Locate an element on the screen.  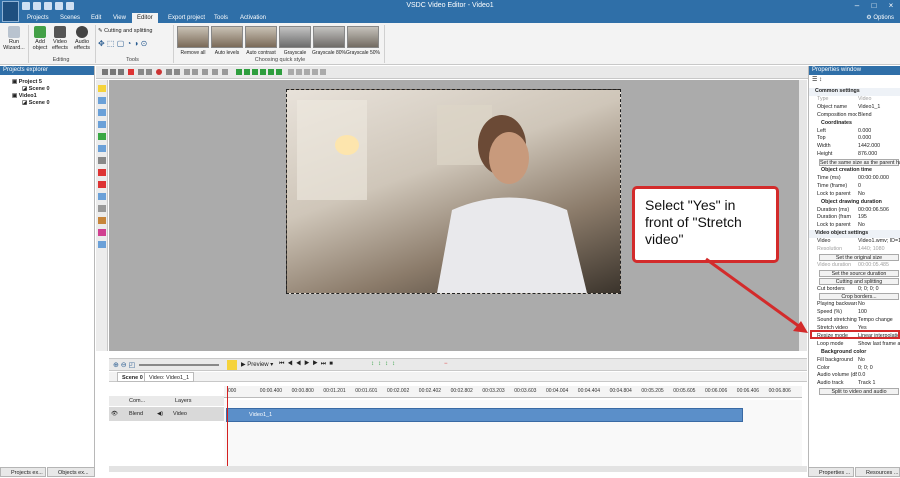
property-row: Width 1442.000 is located at coordinates (854, 147).